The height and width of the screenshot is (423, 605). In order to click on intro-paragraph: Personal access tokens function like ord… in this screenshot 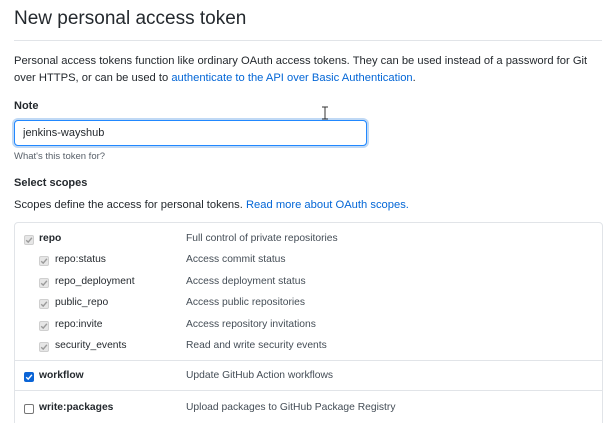, I will do `click(306, 70)`.